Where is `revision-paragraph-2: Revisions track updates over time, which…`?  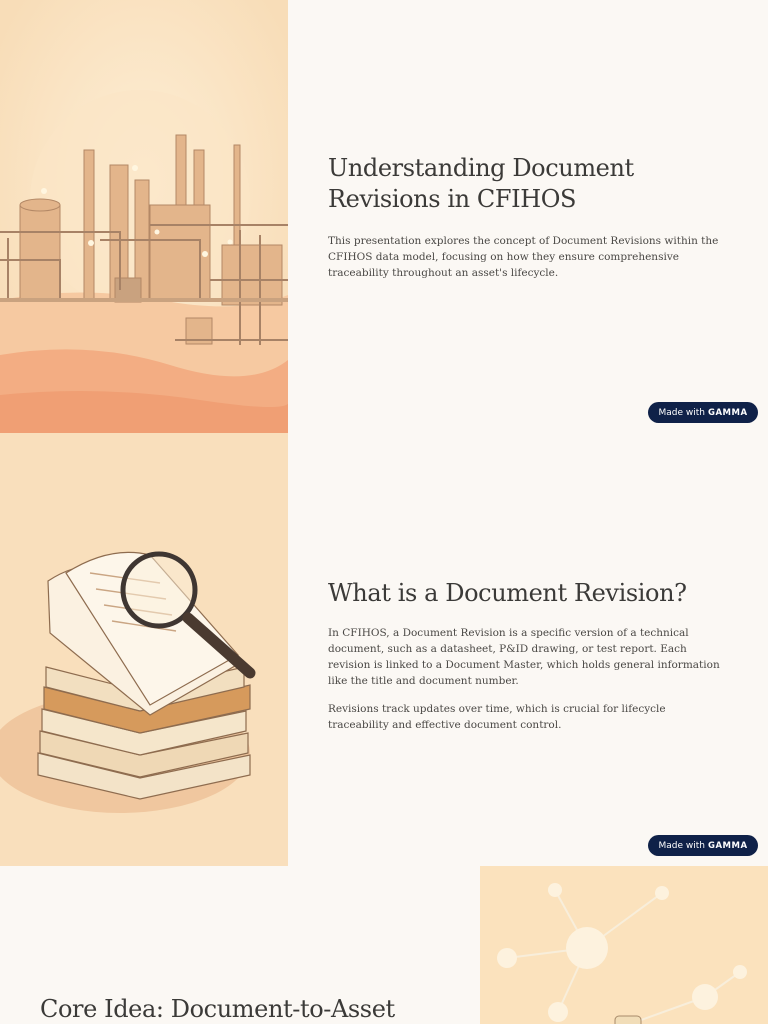 revision-paragraph-2: Revisions track updates over time, which… is located at coordinates (497, 717).